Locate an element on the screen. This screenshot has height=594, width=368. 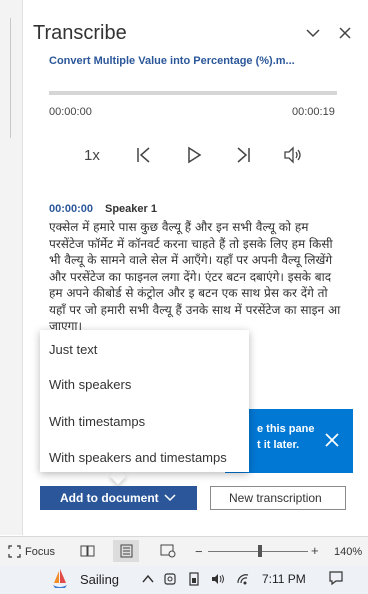
menu-item-with-speakers-and-timestamps: With speakers and timestamps is located at coordinates (138, 457).